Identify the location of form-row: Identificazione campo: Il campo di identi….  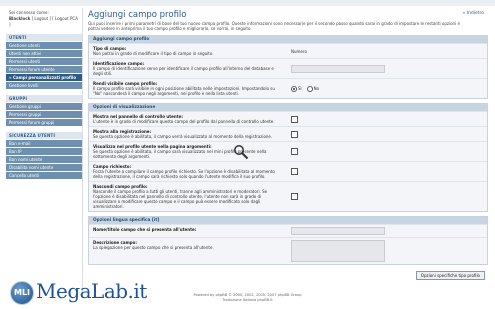
(288, 68).